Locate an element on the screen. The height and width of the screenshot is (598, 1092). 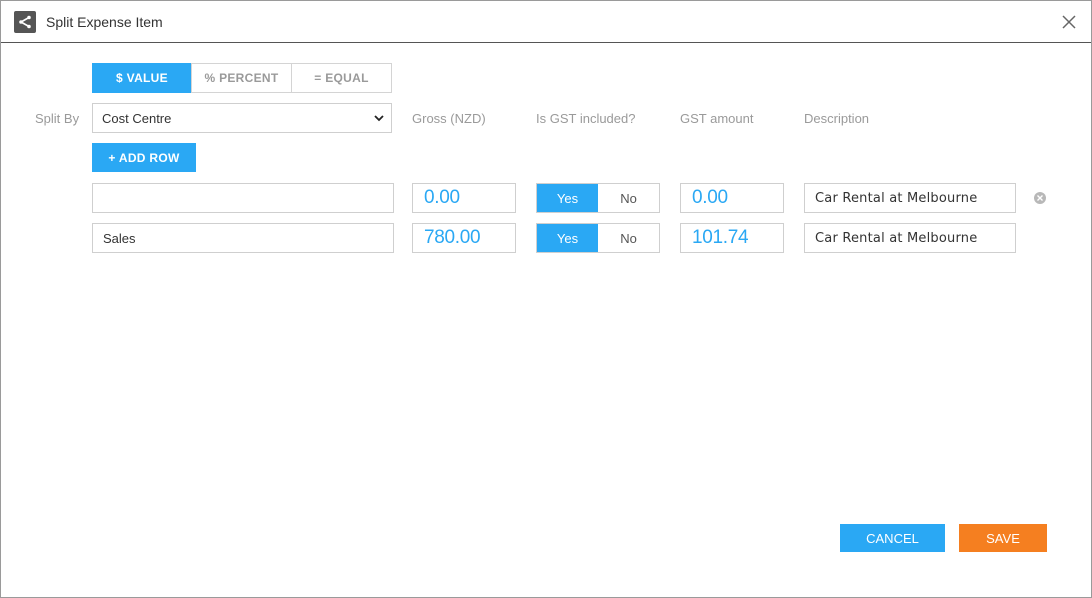
row-1-gst-yes-option: Yes is located at coordinates (567, 198).